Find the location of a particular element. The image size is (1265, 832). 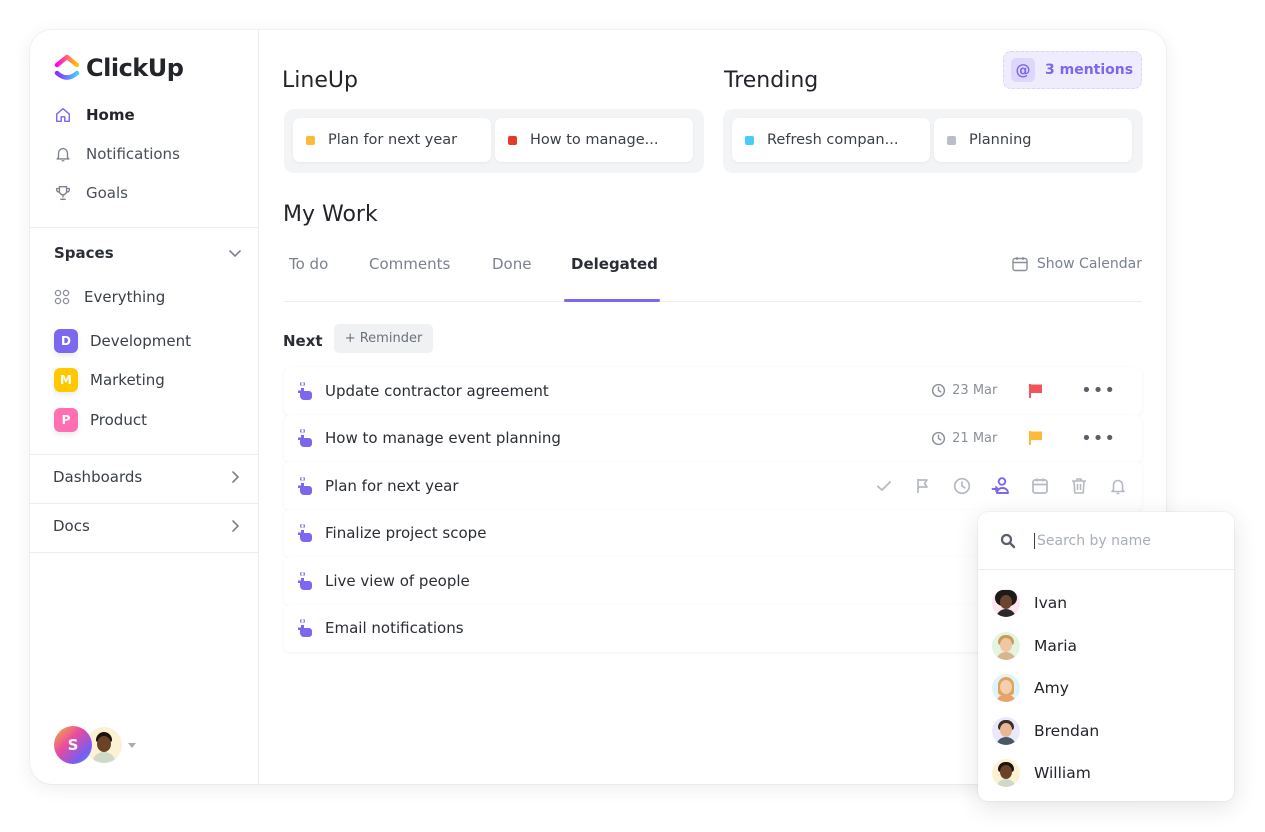

space-product: P Product is located at coordinates (100, 420).